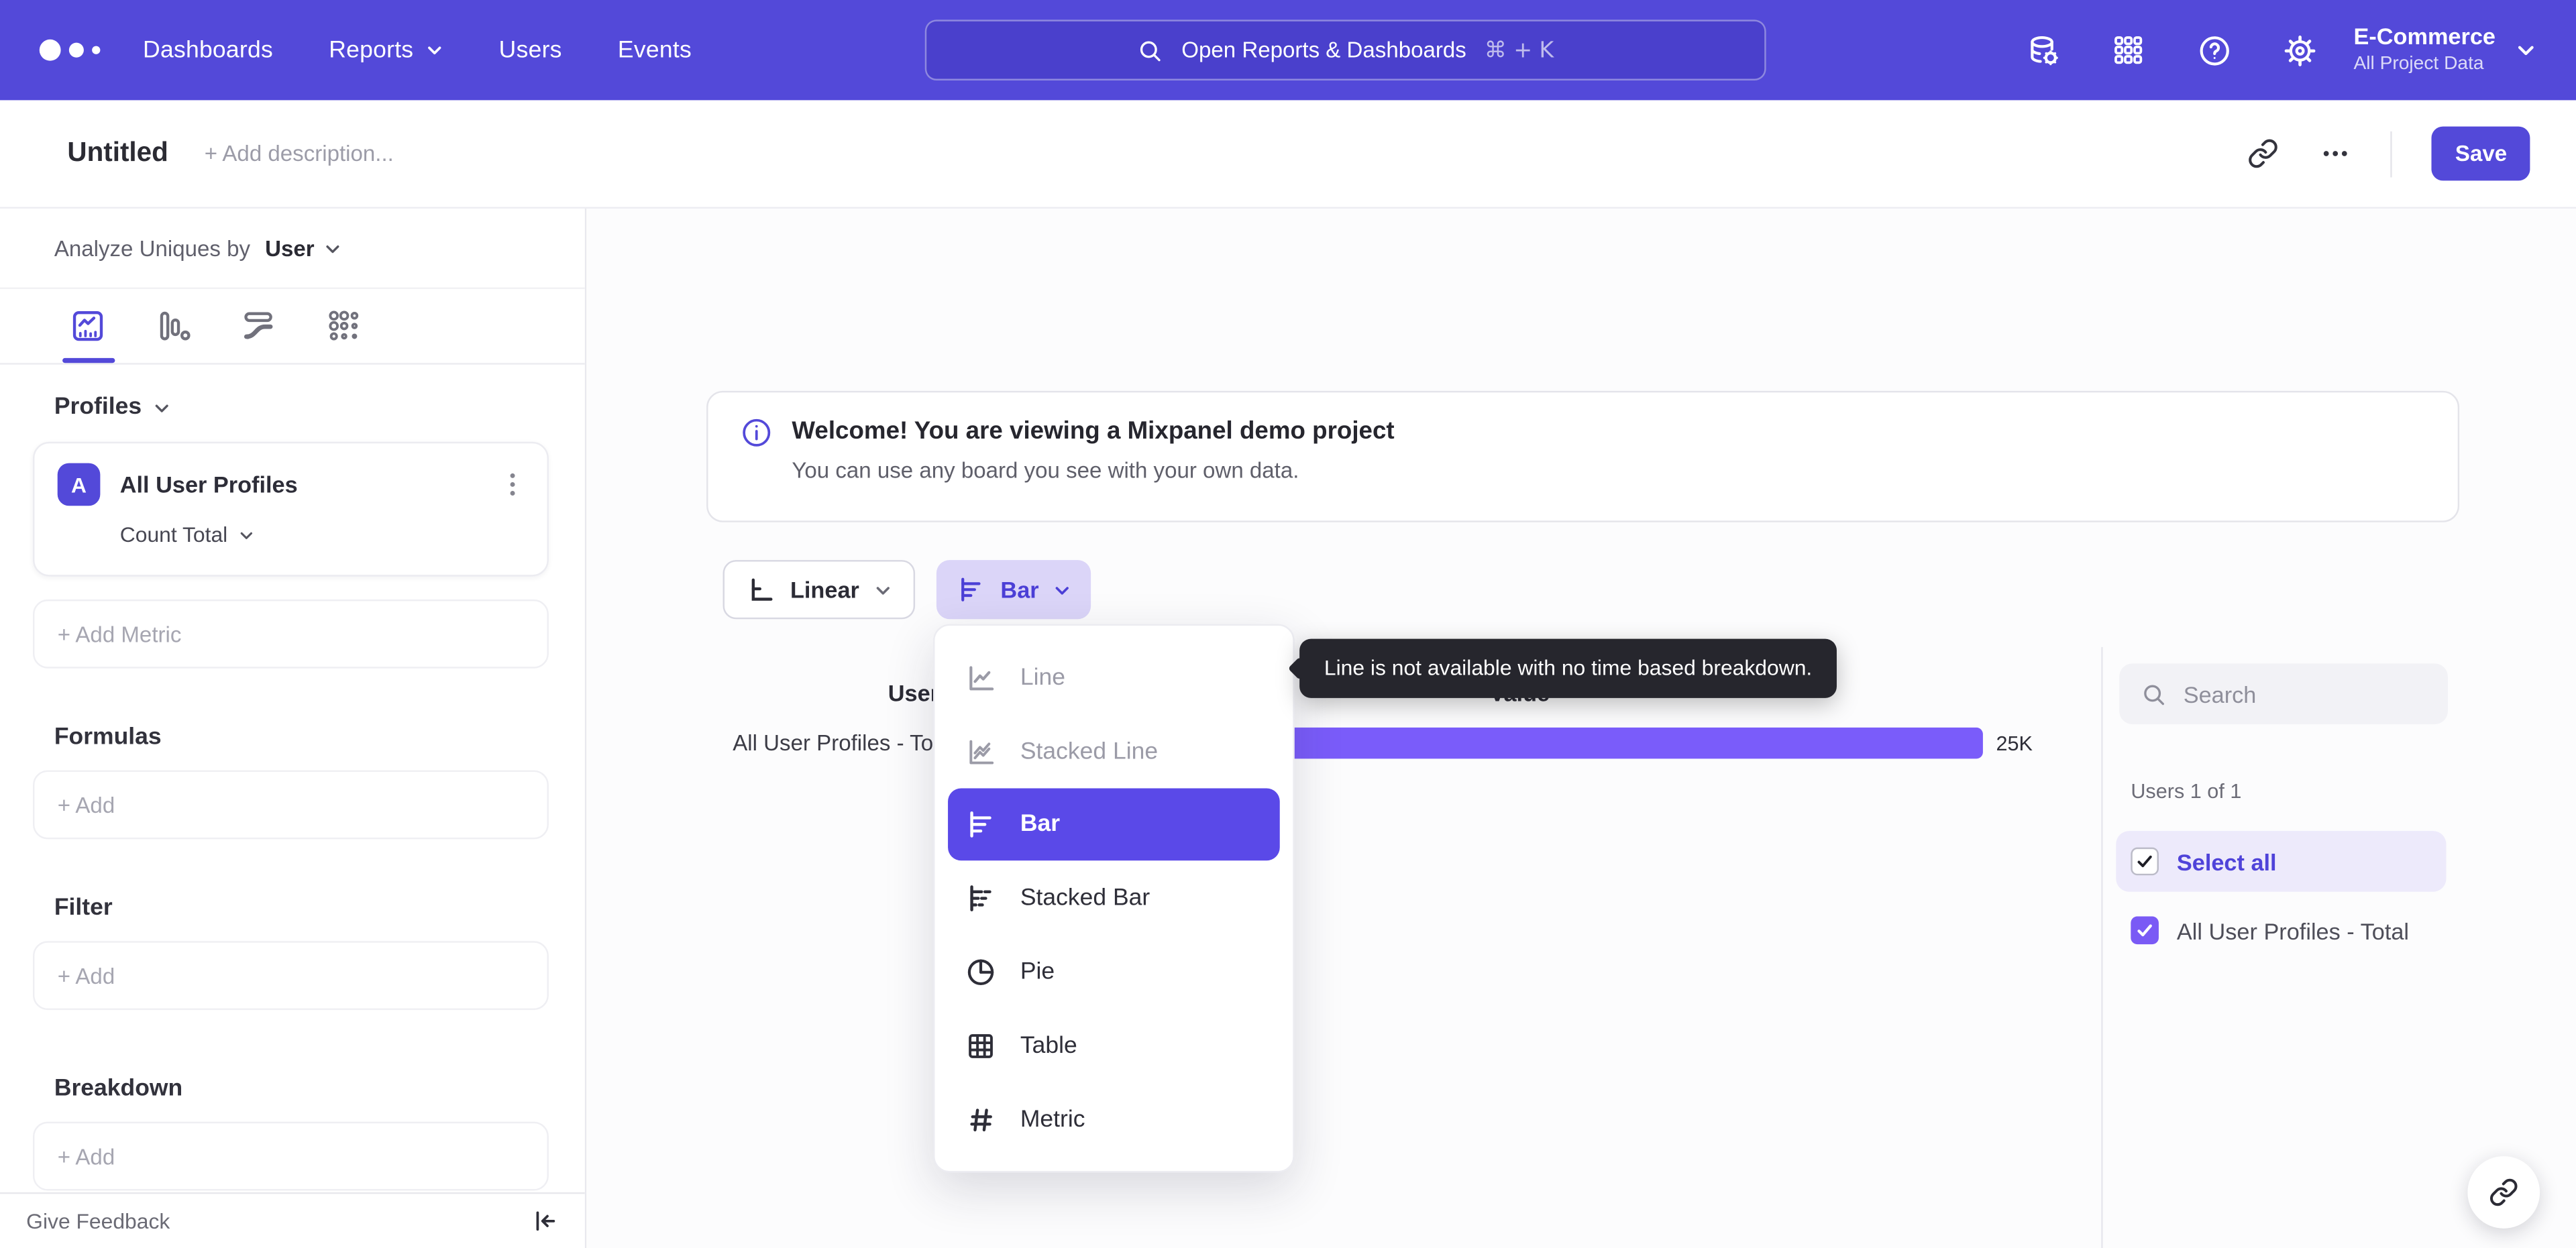 This screenshot has height=1248, width=2576. I want to click on nav-item-users: Users, so click(530, 50).